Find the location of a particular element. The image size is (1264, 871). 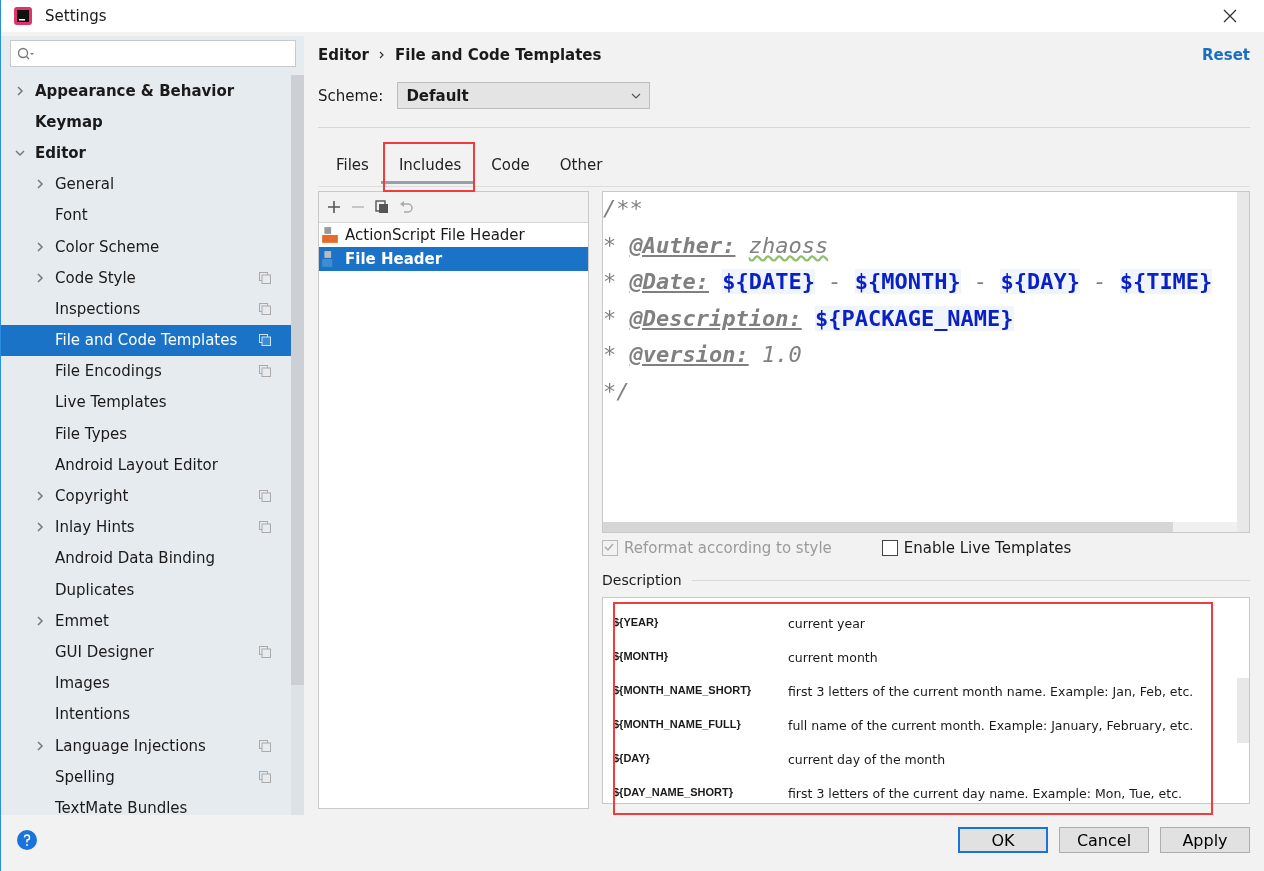

close-icon is located at coordinates (1230, 16).